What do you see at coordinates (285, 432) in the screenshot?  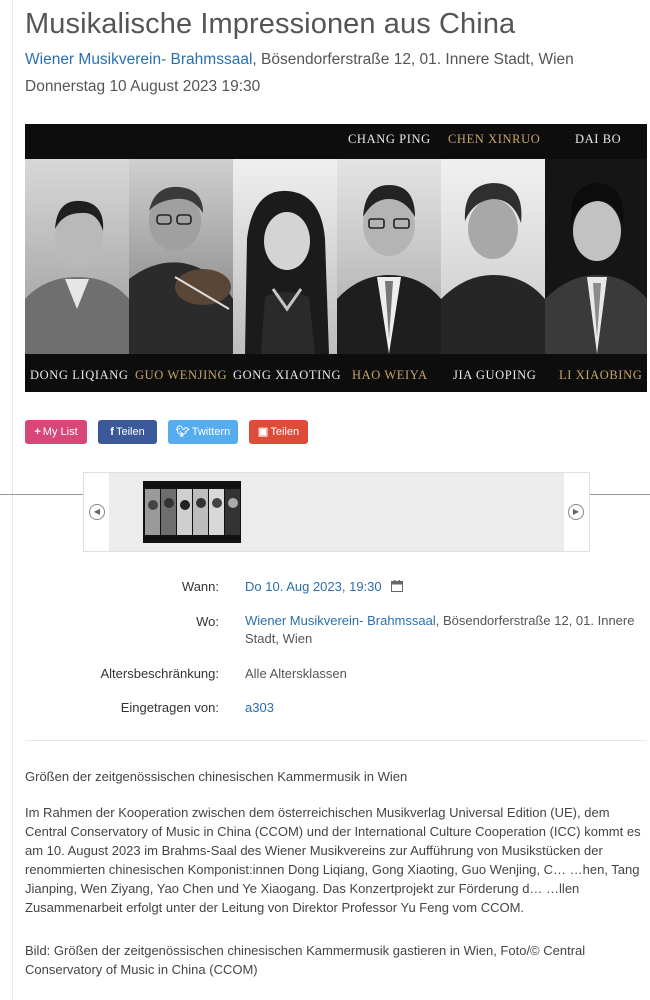 I see `other-share-label: Teilen` at bounding box center [285, 432].